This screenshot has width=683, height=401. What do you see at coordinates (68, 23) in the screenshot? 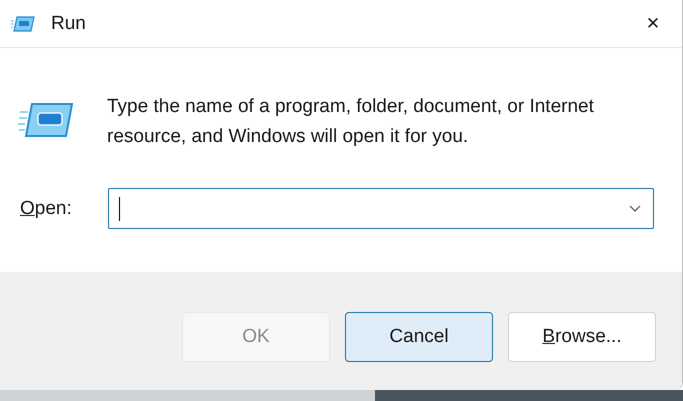
I see `window-title: Run` at bounding box center [68, 23].